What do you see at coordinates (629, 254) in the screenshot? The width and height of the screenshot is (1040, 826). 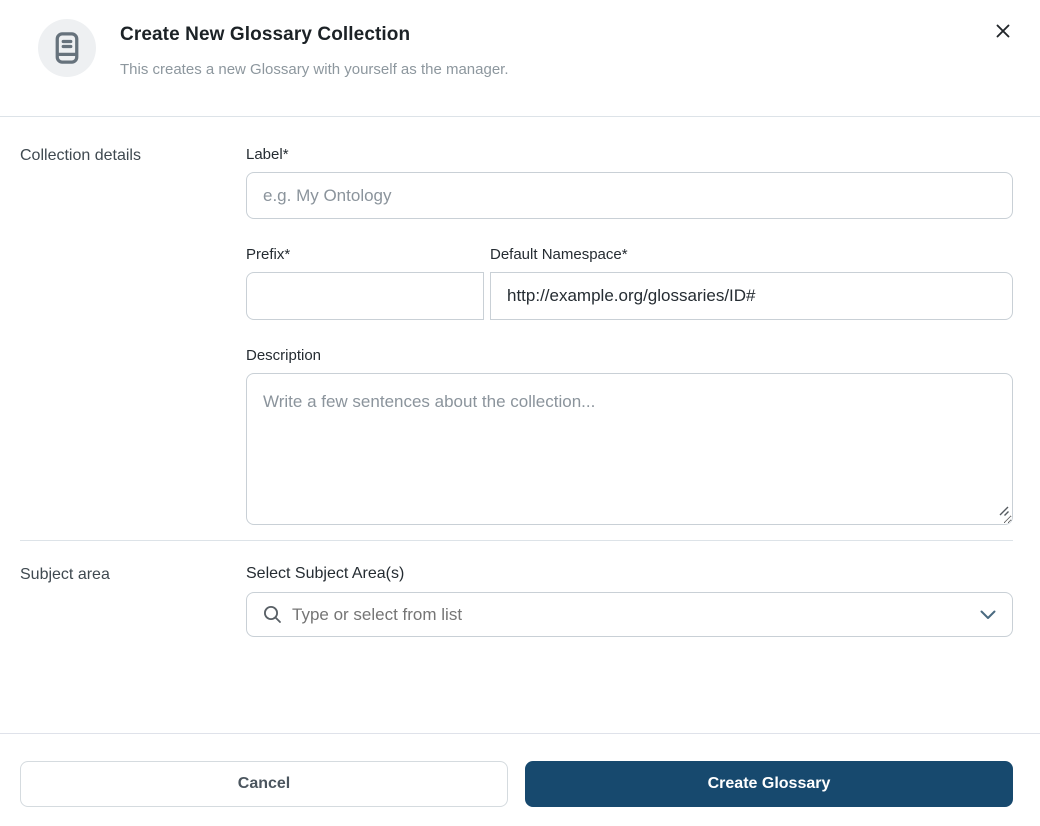 I see `prefix-namespace-labels: Prefix* Default Namespace*` at bounding box center [629, 254].